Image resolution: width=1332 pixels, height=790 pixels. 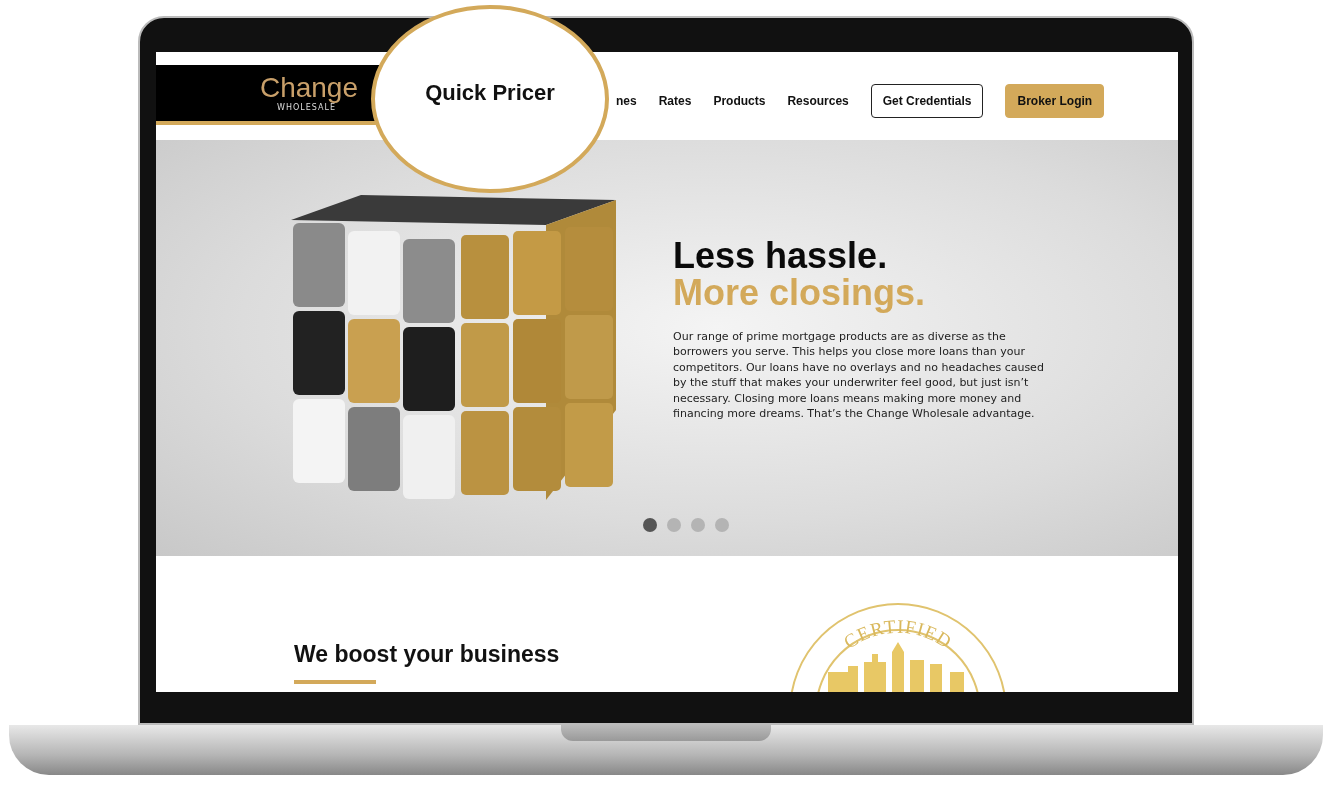 I want to click on hero-headline: More closings., so click(x=800, y=292).